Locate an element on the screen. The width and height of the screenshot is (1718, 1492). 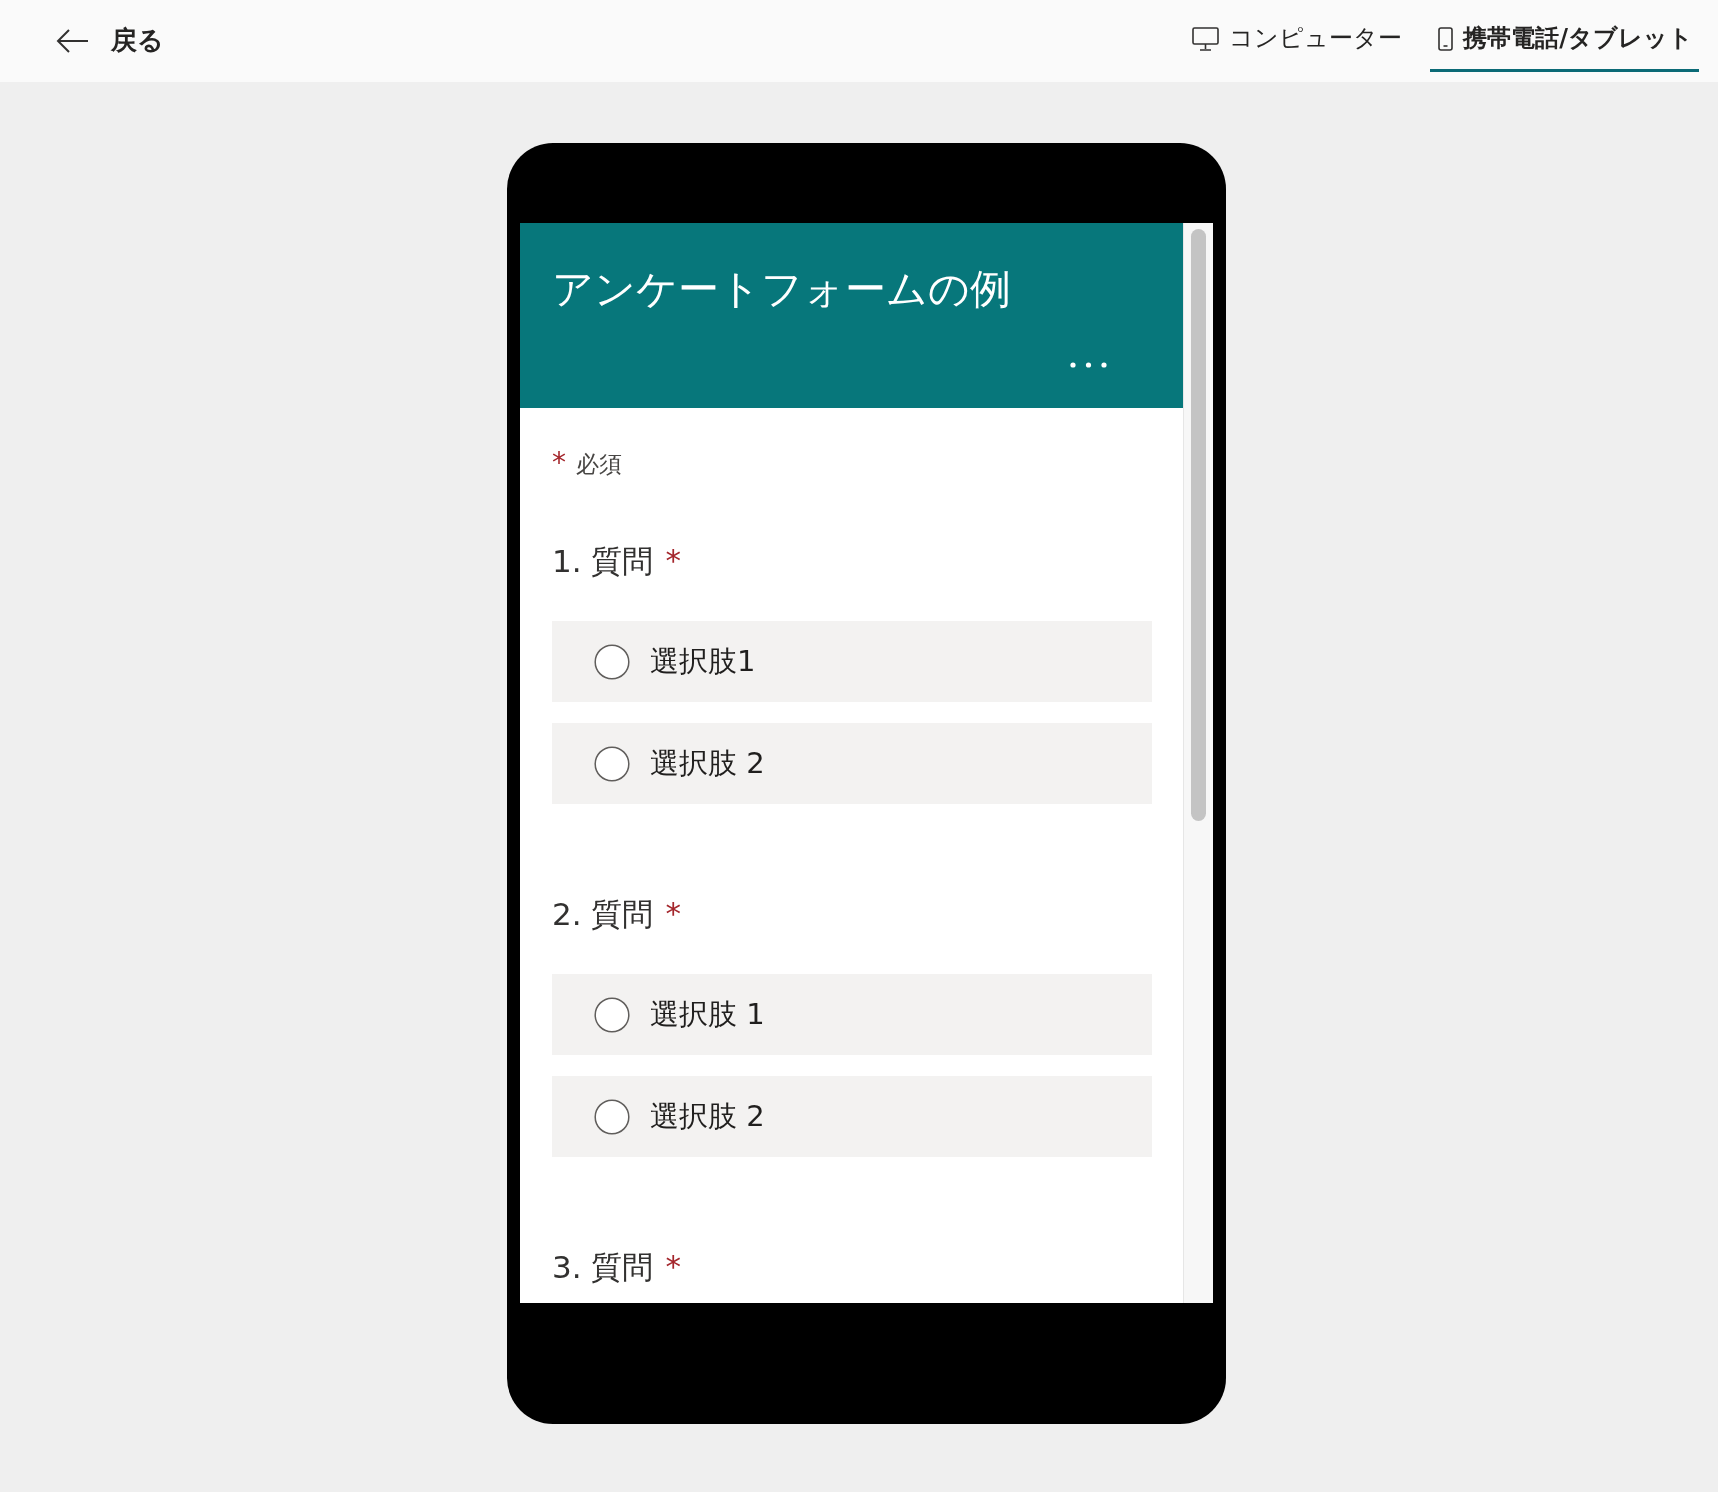
choice-option: 選択肢1 is located at coordinates (852, 661).